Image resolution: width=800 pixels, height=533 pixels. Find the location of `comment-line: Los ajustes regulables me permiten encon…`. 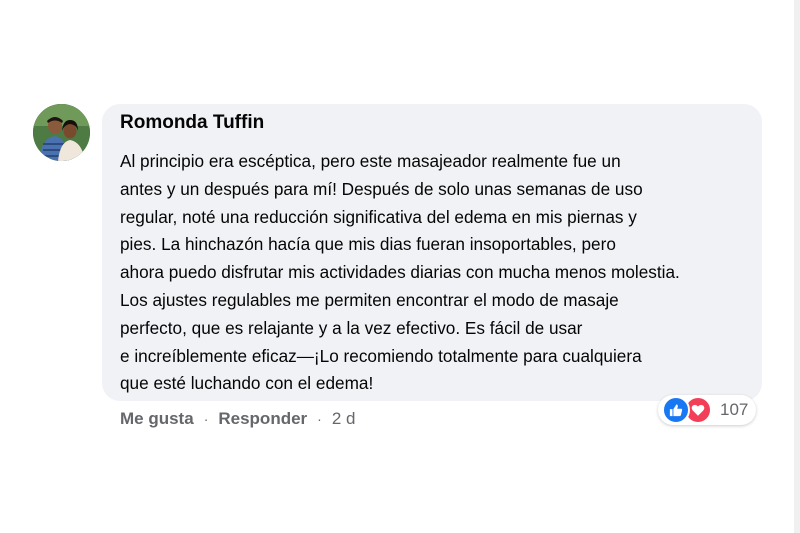

comment-line: Los ajustes regulables me permiten encon… is located at coordinates (369, 299).